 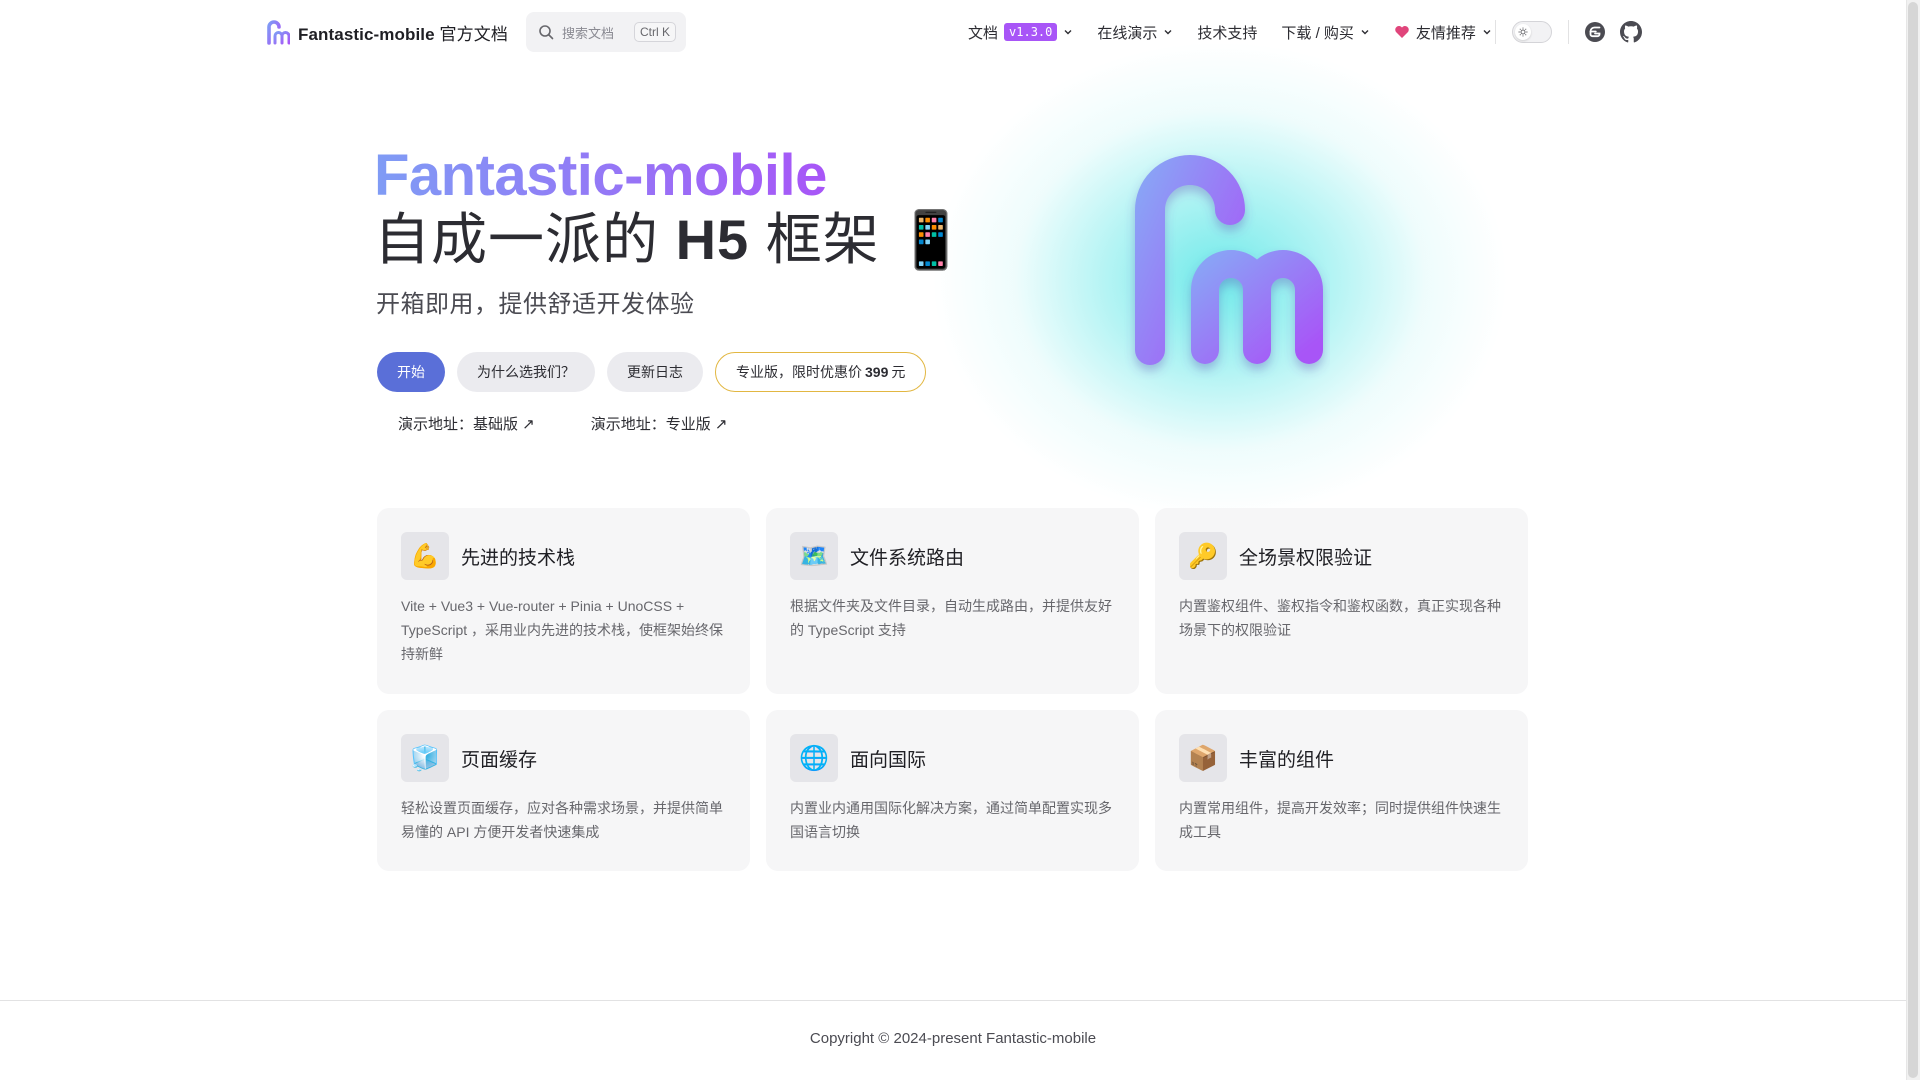 What do you see at coordinates (473, 34) in the screenshot?
I see `brand-suffix: 官方文档` at bounding box center [473, 34].